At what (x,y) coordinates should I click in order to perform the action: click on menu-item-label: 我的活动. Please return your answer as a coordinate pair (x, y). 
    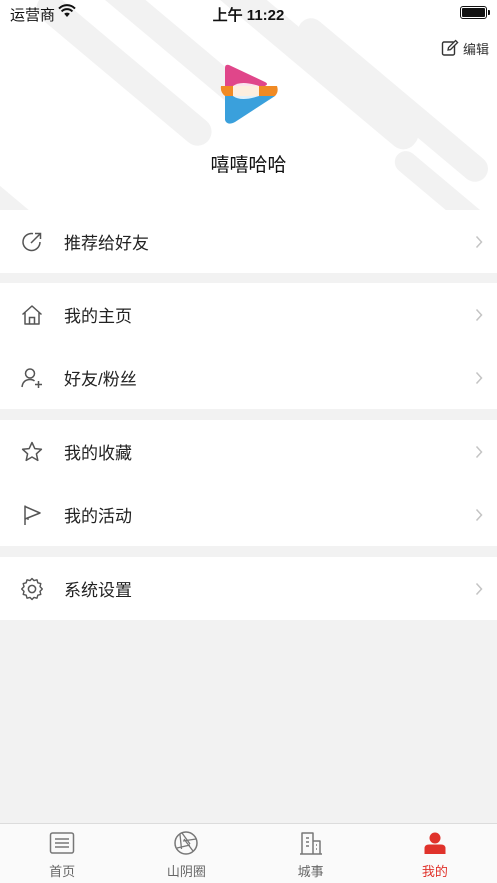
    Looking at the image, I should click on (98, 516).